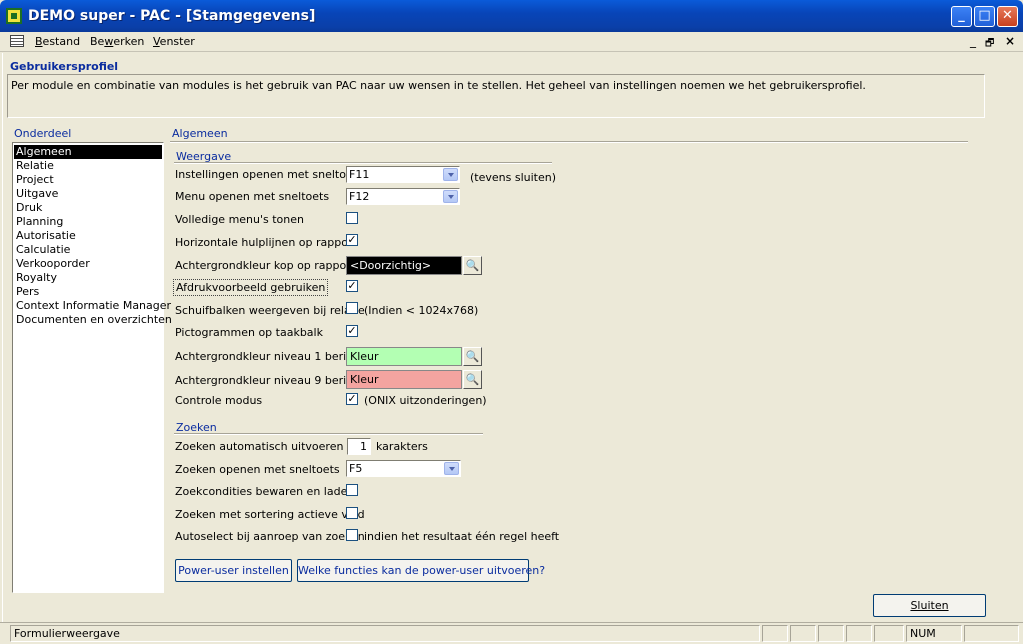 The width and height of the screenshot is (1023, 644). What do you see at coordinates (233, 570) in the screenshot?
I see `power-user-button: Power-user instellen` at bounding box center [233, 570].